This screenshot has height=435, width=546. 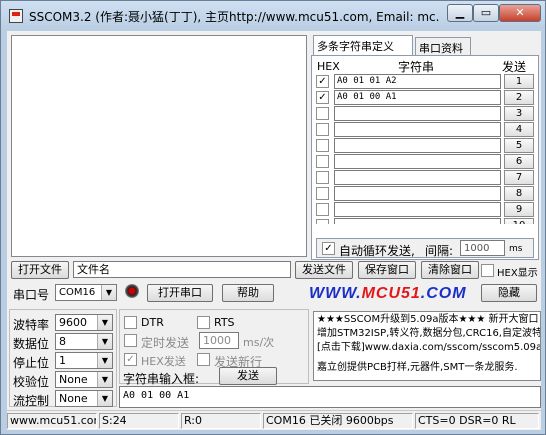 What do you see at coordinates (520, 13) in the screenshot?
I see `close-button: ✕` at bounding box center [520, 13].